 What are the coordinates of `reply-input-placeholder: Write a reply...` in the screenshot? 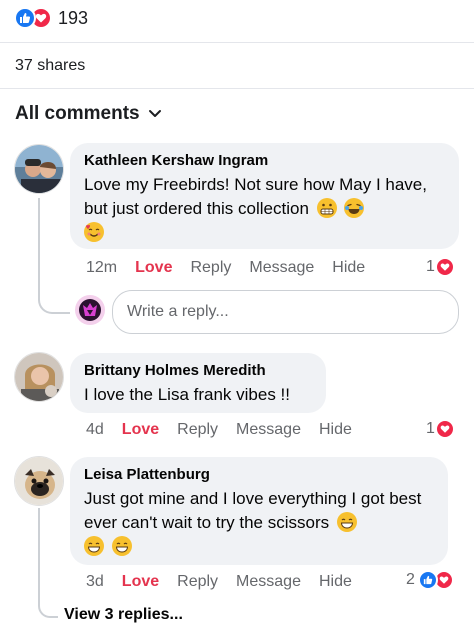 It's located at (178, 311).